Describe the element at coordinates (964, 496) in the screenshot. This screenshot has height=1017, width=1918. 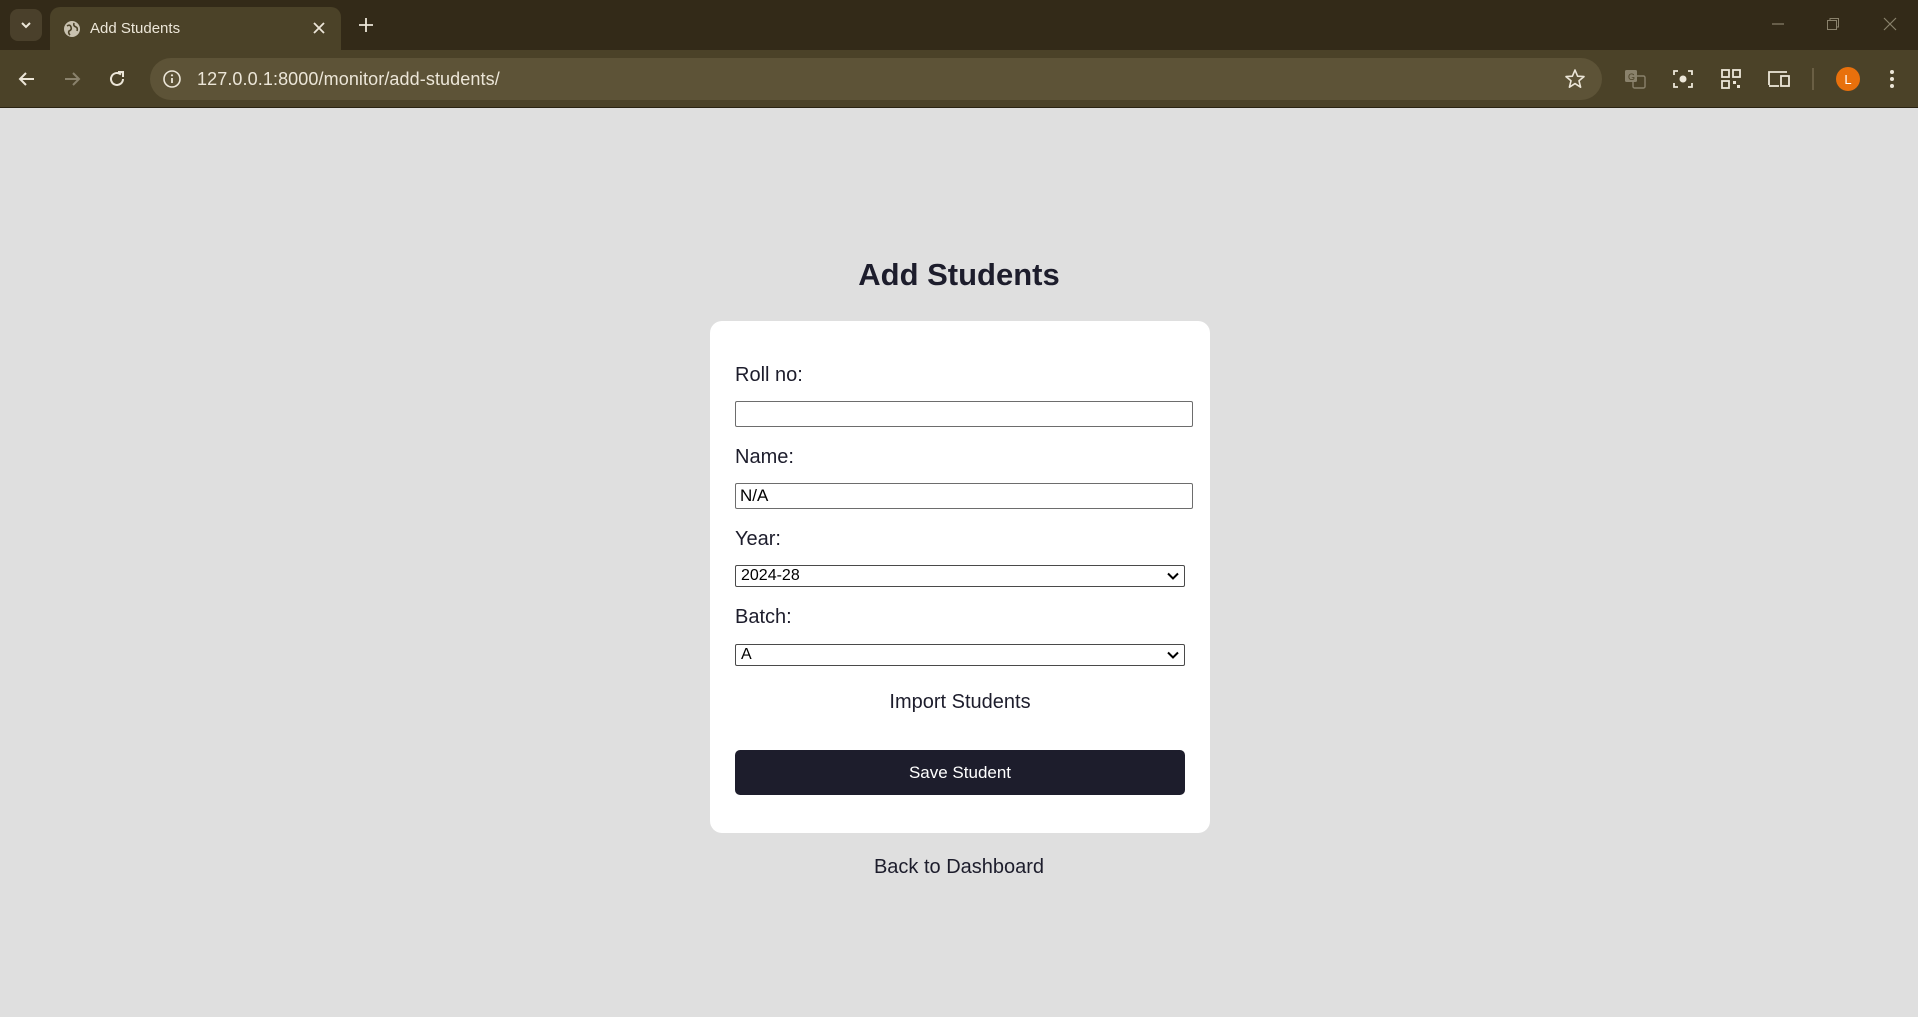
I see `name-input` at that location.